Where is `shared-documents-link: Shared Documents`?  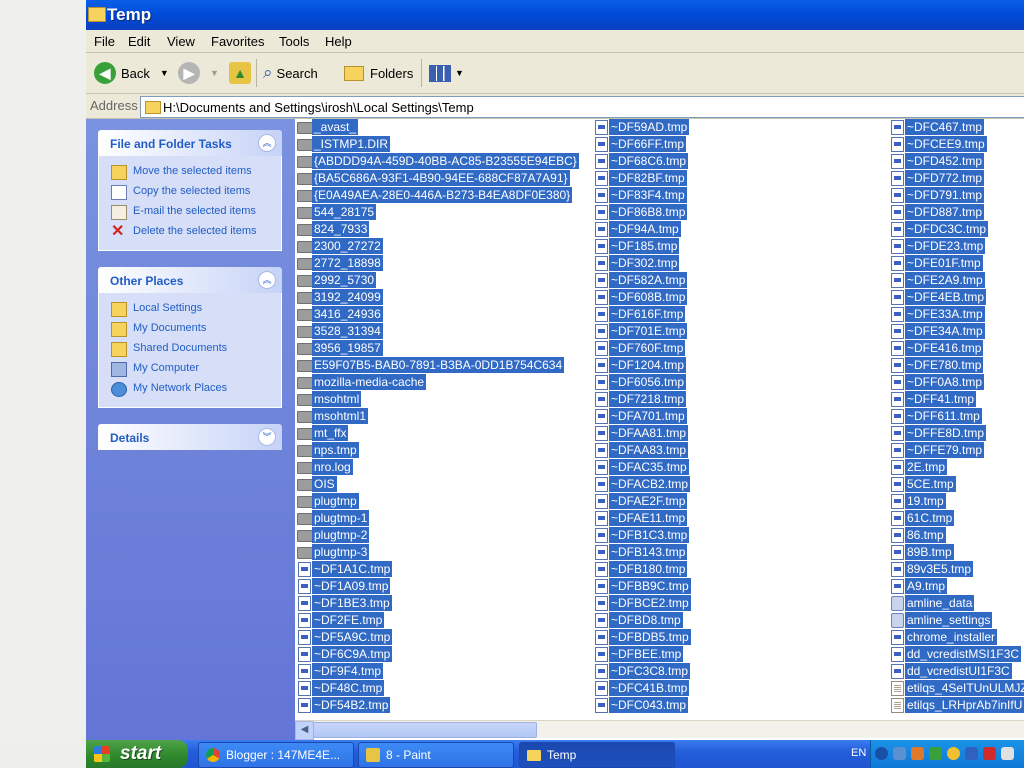
shared-documents-link: Shared Documents is located at coordinates (190, 349).